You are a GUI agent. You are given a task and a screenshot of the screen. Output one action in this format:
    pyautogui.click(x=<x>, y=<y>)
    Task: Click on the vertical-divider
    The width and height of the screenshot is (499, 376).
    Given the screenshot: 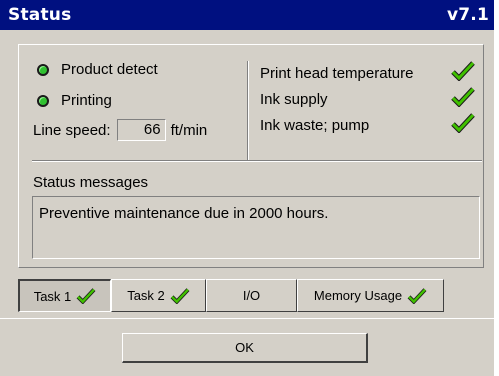 What is the action you would take?
    pyautogui.click(x=248, y=111)
    